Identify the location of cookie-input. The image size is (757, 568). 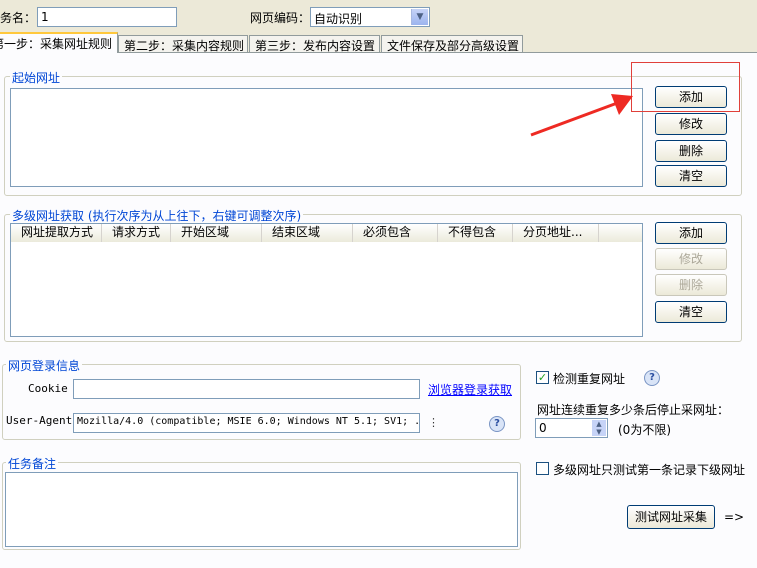
(246, 389).